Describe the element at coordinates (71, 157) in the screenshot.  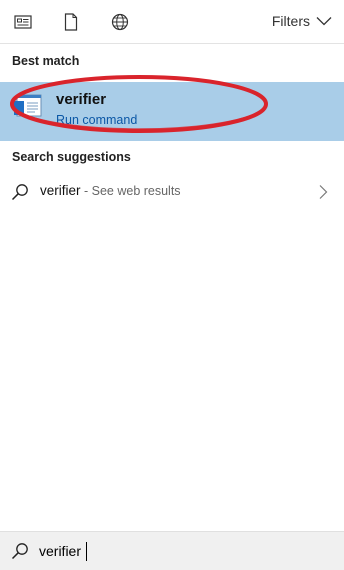
I see `search-suggestions-heading: Search suggestions` at that location.